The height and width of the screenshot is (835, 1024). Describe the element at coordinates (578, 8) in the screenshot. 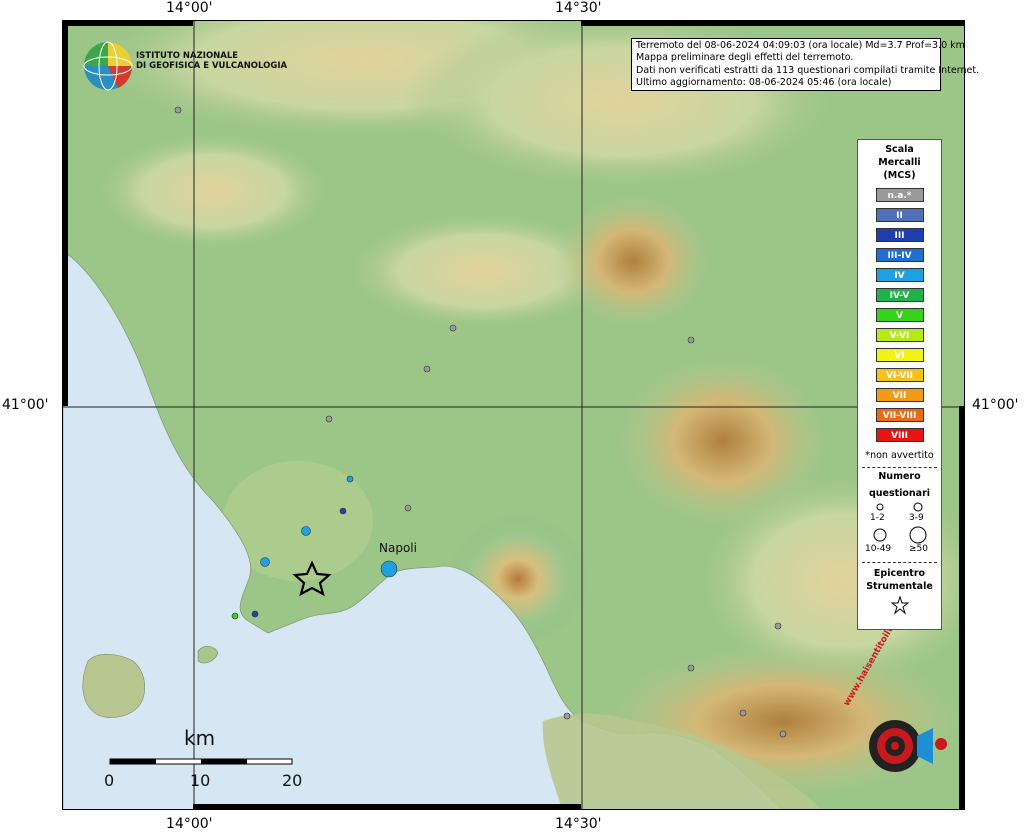

I see `lon-label-top-right: 14°30'` at that location.